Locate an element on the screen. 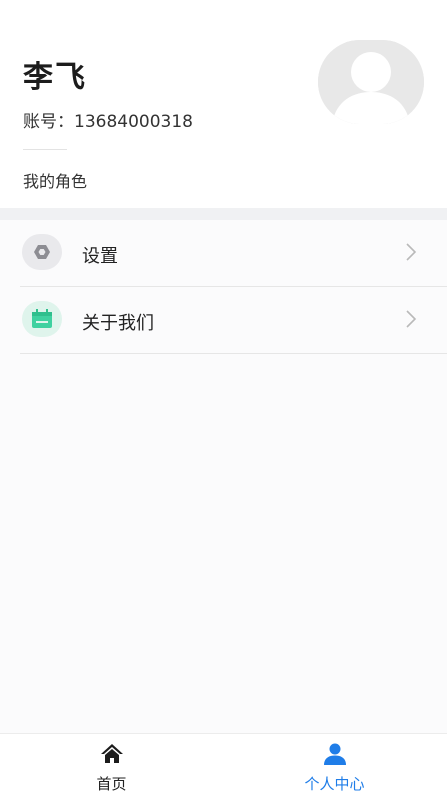  account-number: 13684000318 is located at coordinates (133, 122).